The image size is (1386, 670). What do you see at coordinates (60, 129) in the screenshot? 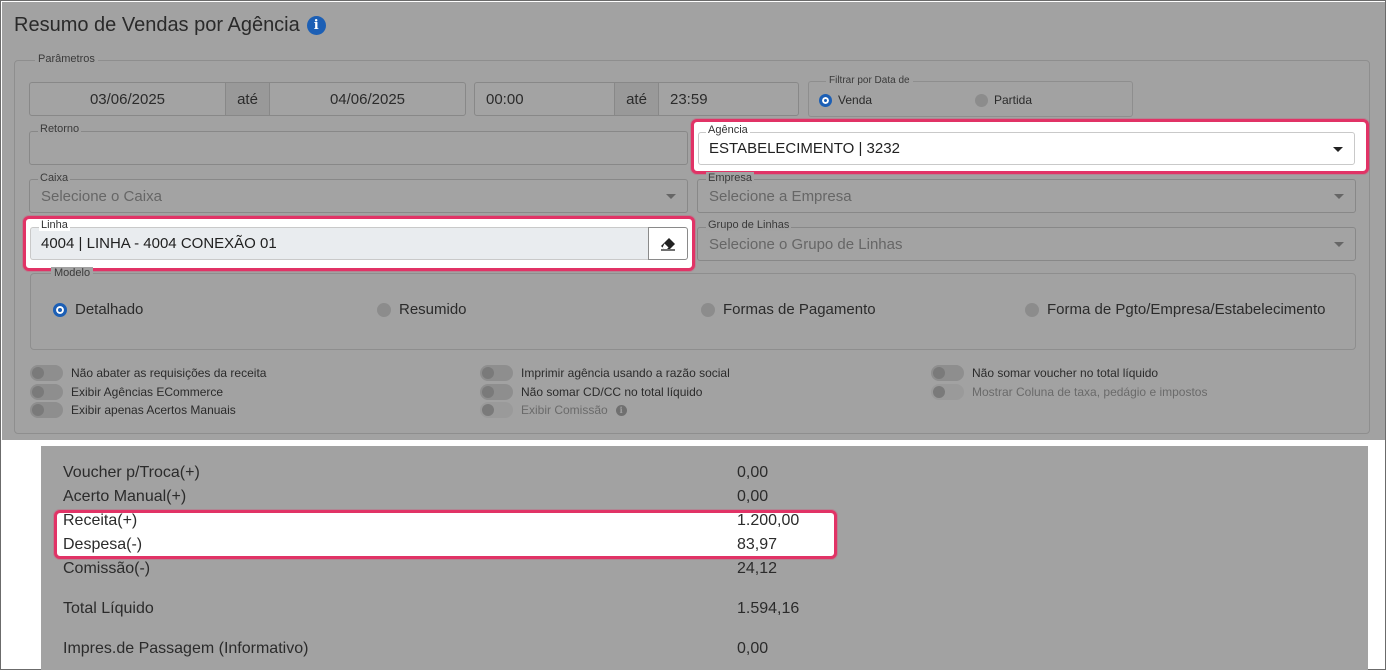
I see `retorno-label: Retorno` at bounding box center [60, 129].